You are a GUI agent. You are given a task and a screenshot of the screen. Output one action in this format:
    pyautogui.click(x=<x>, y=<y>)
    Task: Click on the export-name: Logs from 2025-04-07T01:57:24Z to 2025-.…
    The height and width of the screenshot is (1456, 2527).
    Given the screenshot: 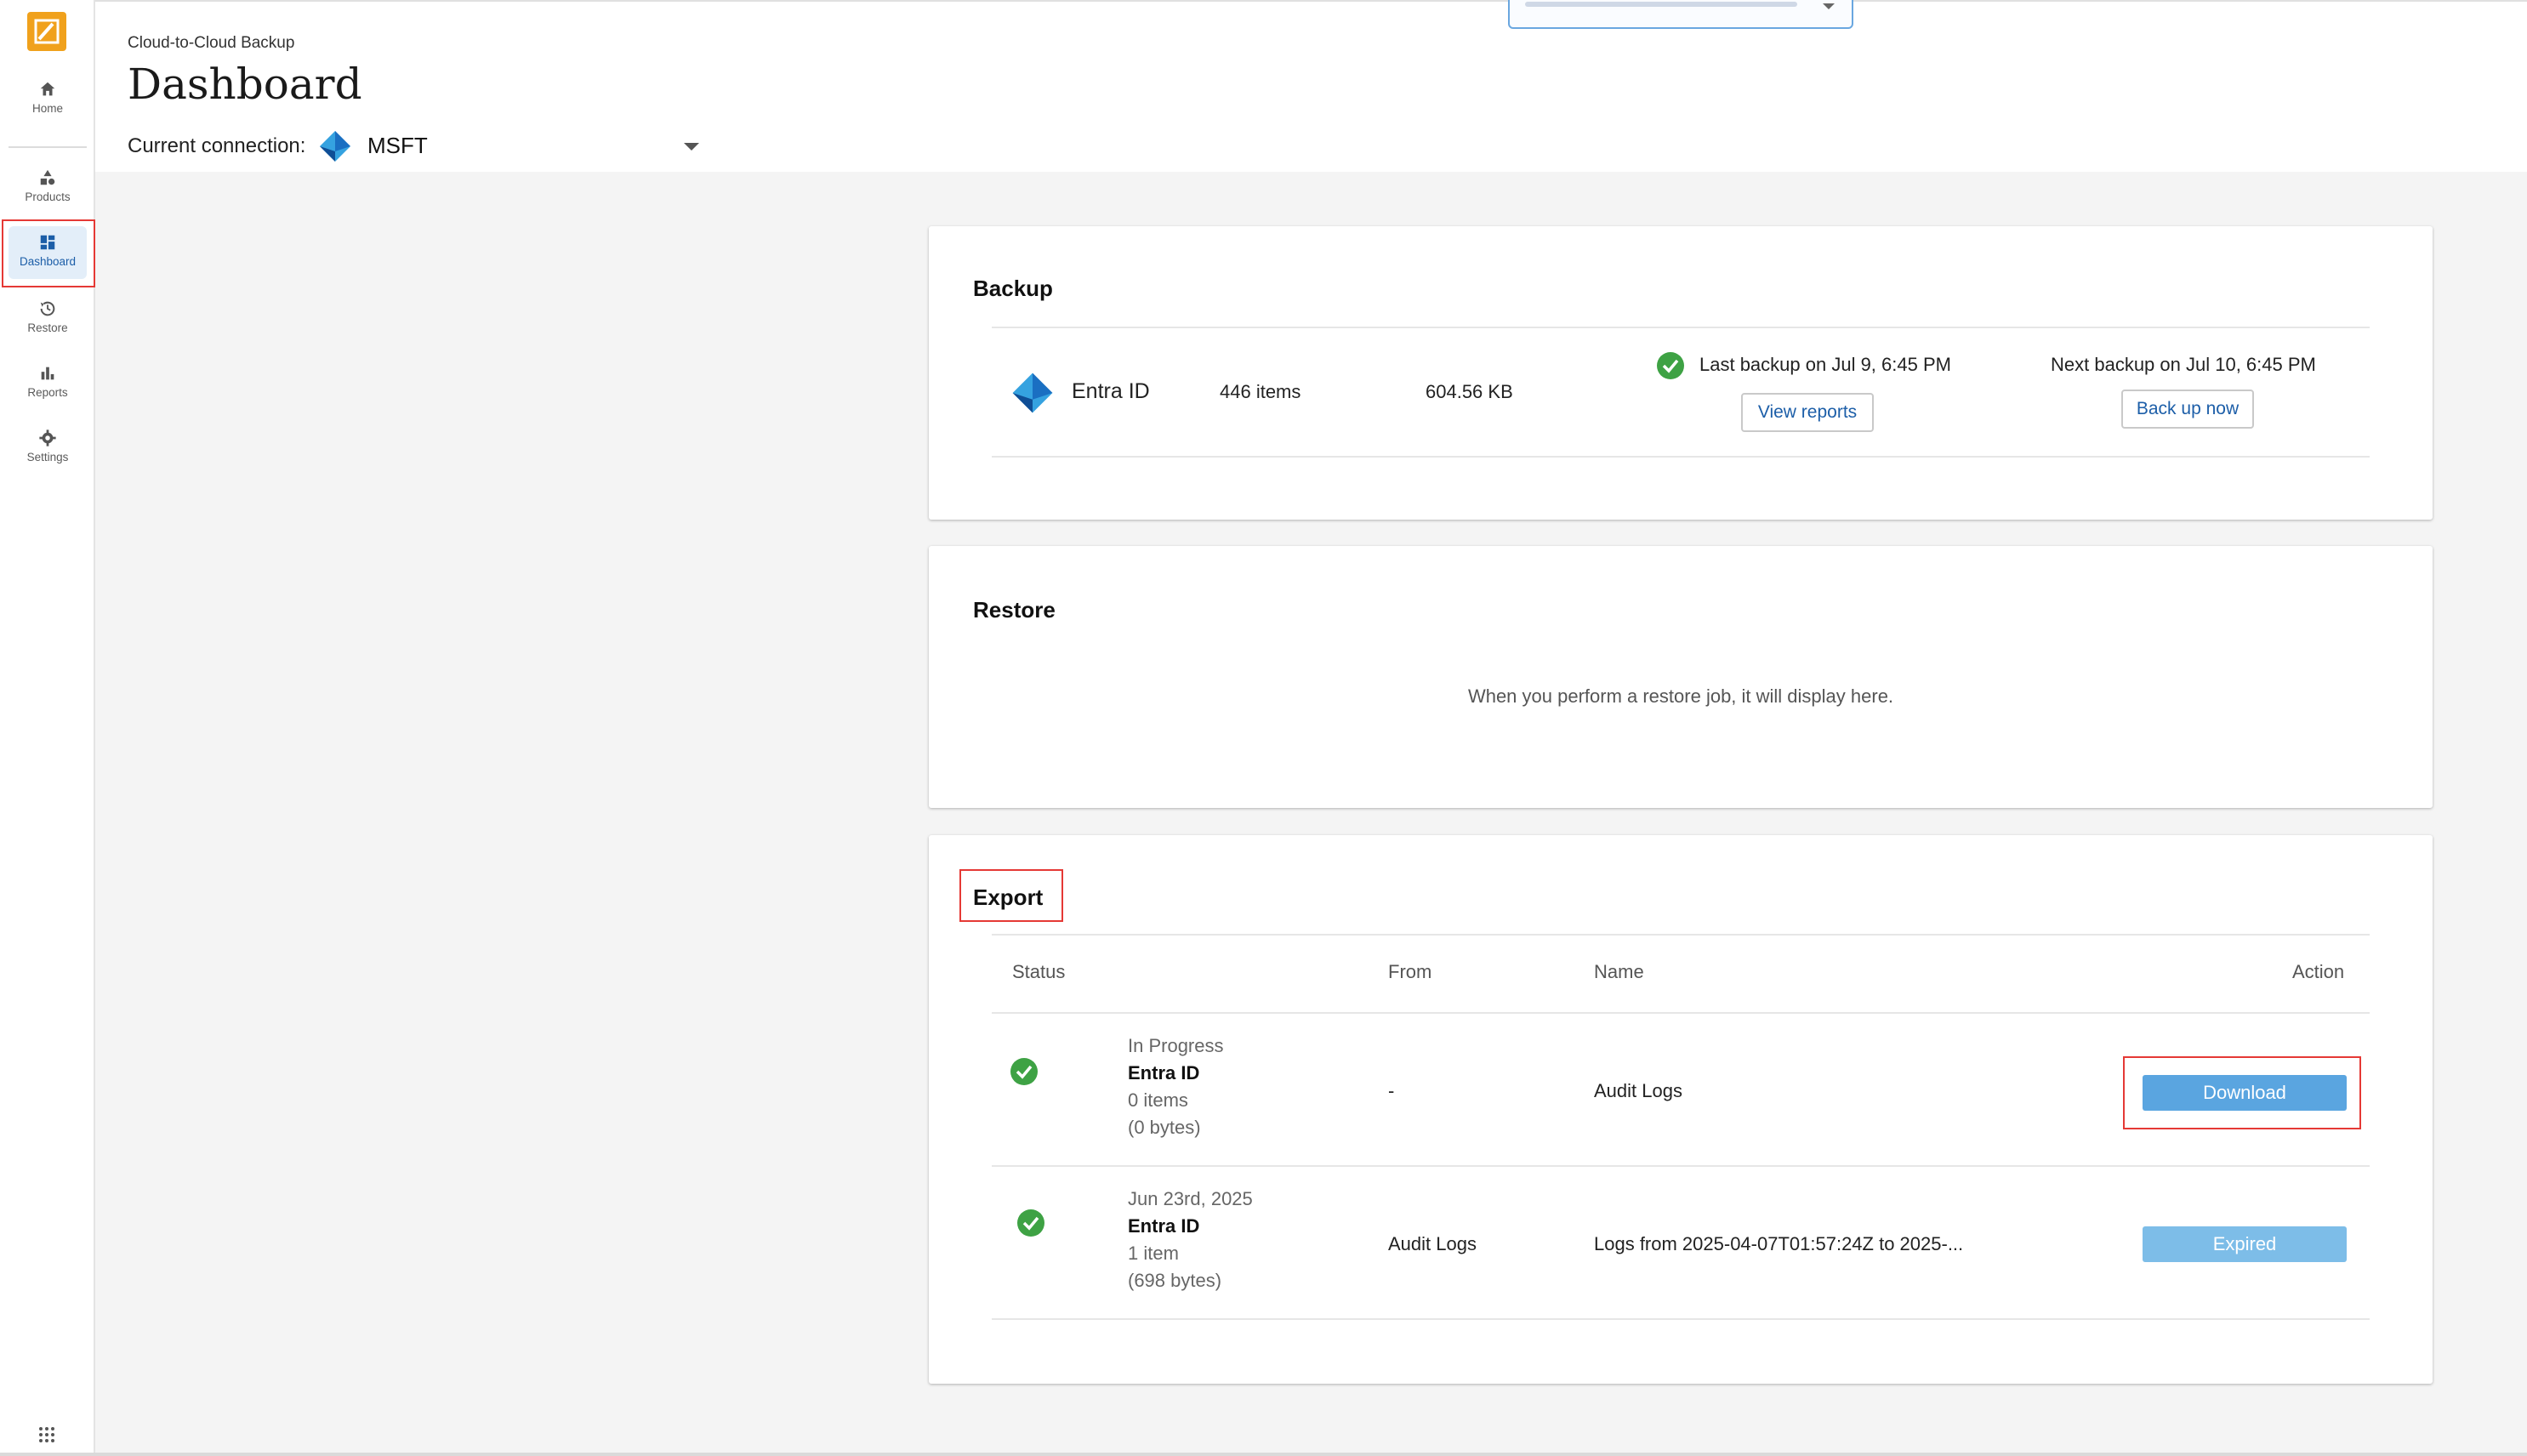 What is the action you would take?
    pyautogui.click(x=1779, y=1243)
    